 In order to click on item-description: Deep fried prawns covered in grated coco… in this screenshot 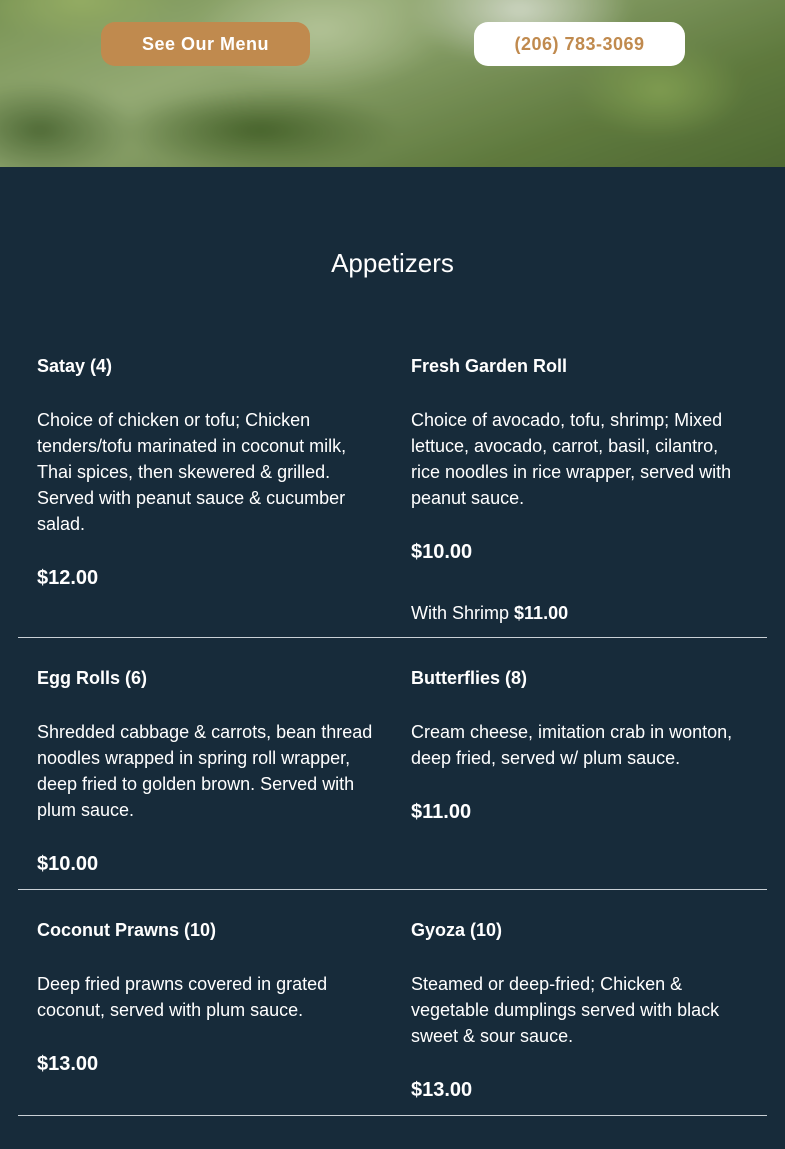, I will do `click(182, 997)`.